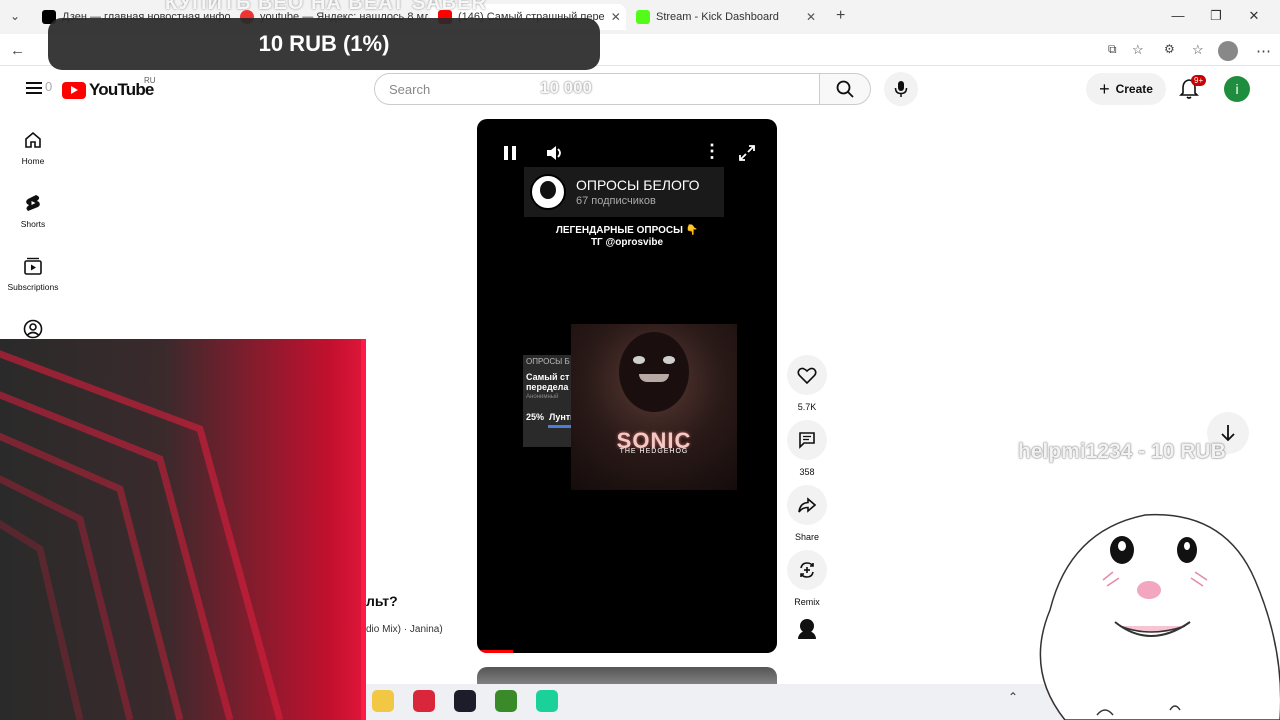 The image size is (1280, 720). I want to click on app-available-icon: ⧉, so click(1112, 49).